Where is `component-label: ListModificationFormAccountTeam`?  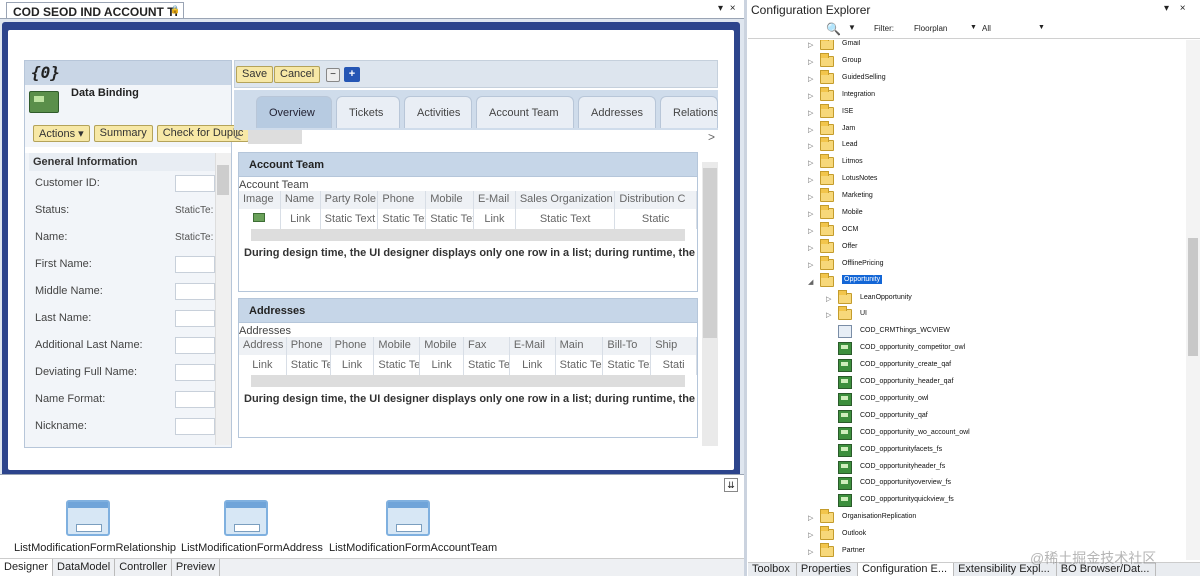
component-label: ListModificationFormAccountTeam is located at coordinates (413, 548).